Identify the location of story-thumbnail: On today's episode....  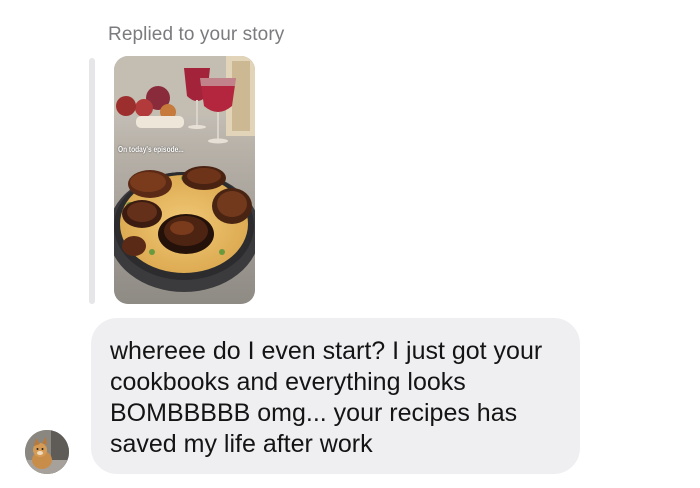
(184, 180).